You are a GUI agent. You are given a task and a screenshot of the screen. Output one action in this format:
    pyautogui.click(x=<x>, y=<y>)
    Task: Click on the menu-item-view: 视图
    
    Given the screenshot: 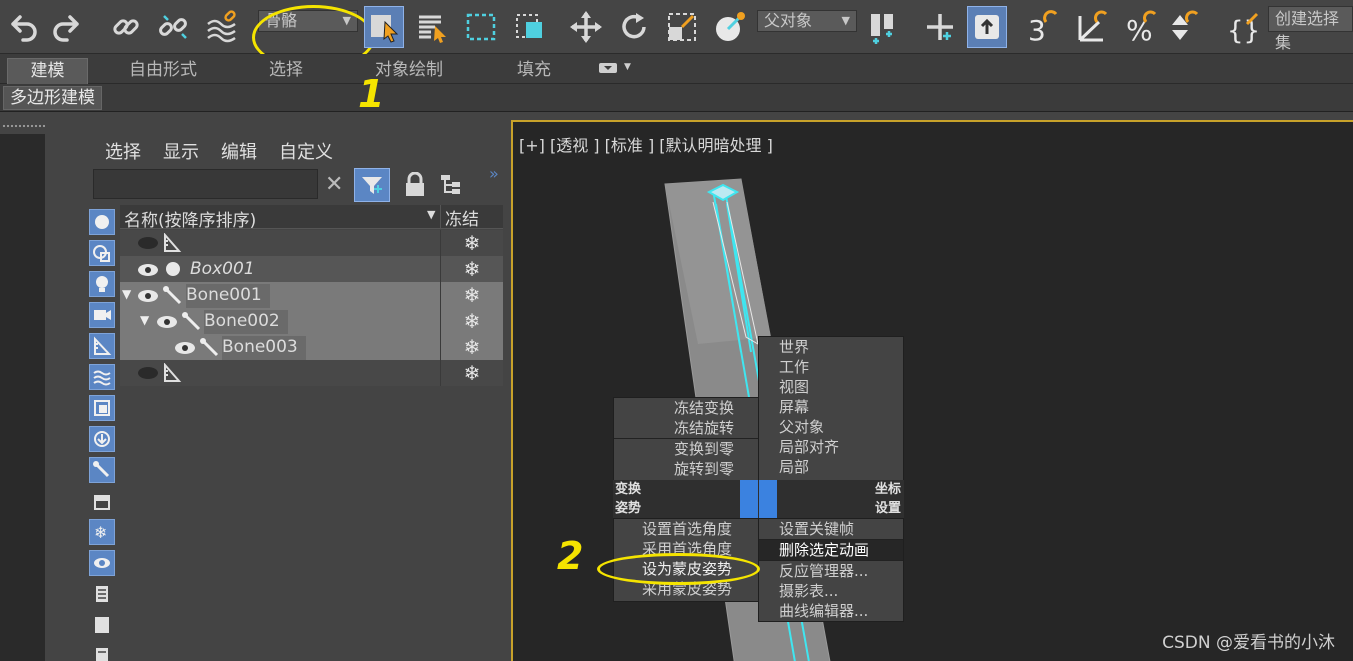 What is the action you would take?
    pyautogui.click(x=831, y=387)
    